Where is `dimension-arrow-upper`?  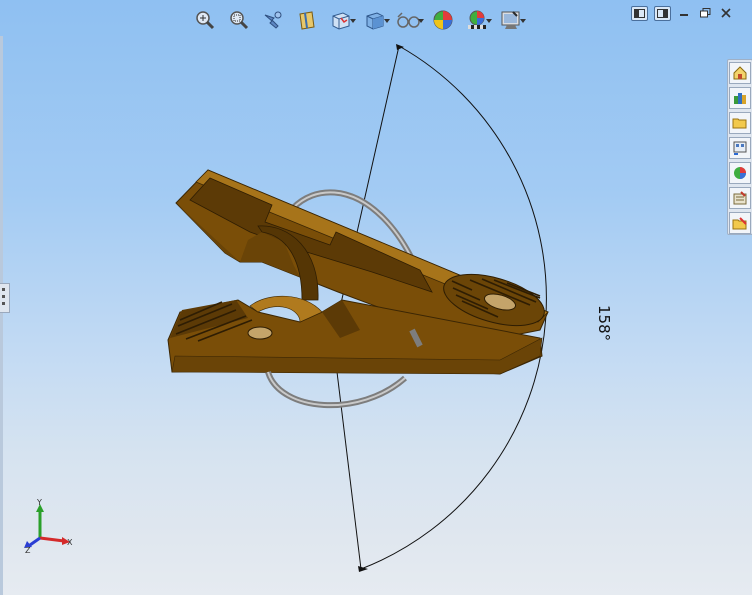
dimension-arrow-upper is located at coordinates (400, 47).